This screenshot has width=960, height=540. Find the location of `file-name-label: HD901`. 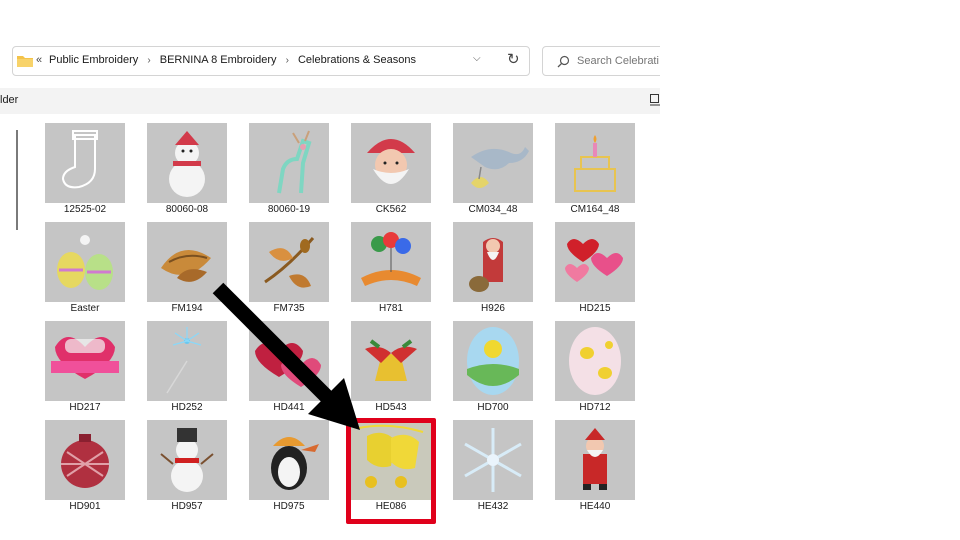

file-name-label: HD901 is located at coordinates (85, 506).